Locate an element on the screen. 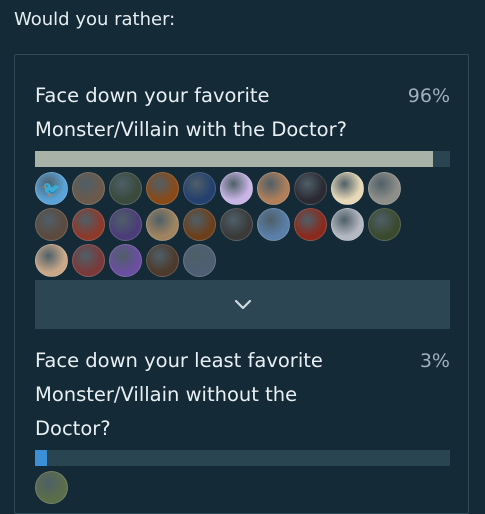 The height and width of the screenshot is (514, 485). option-percent: 3% is located at coordinates (434, 361).